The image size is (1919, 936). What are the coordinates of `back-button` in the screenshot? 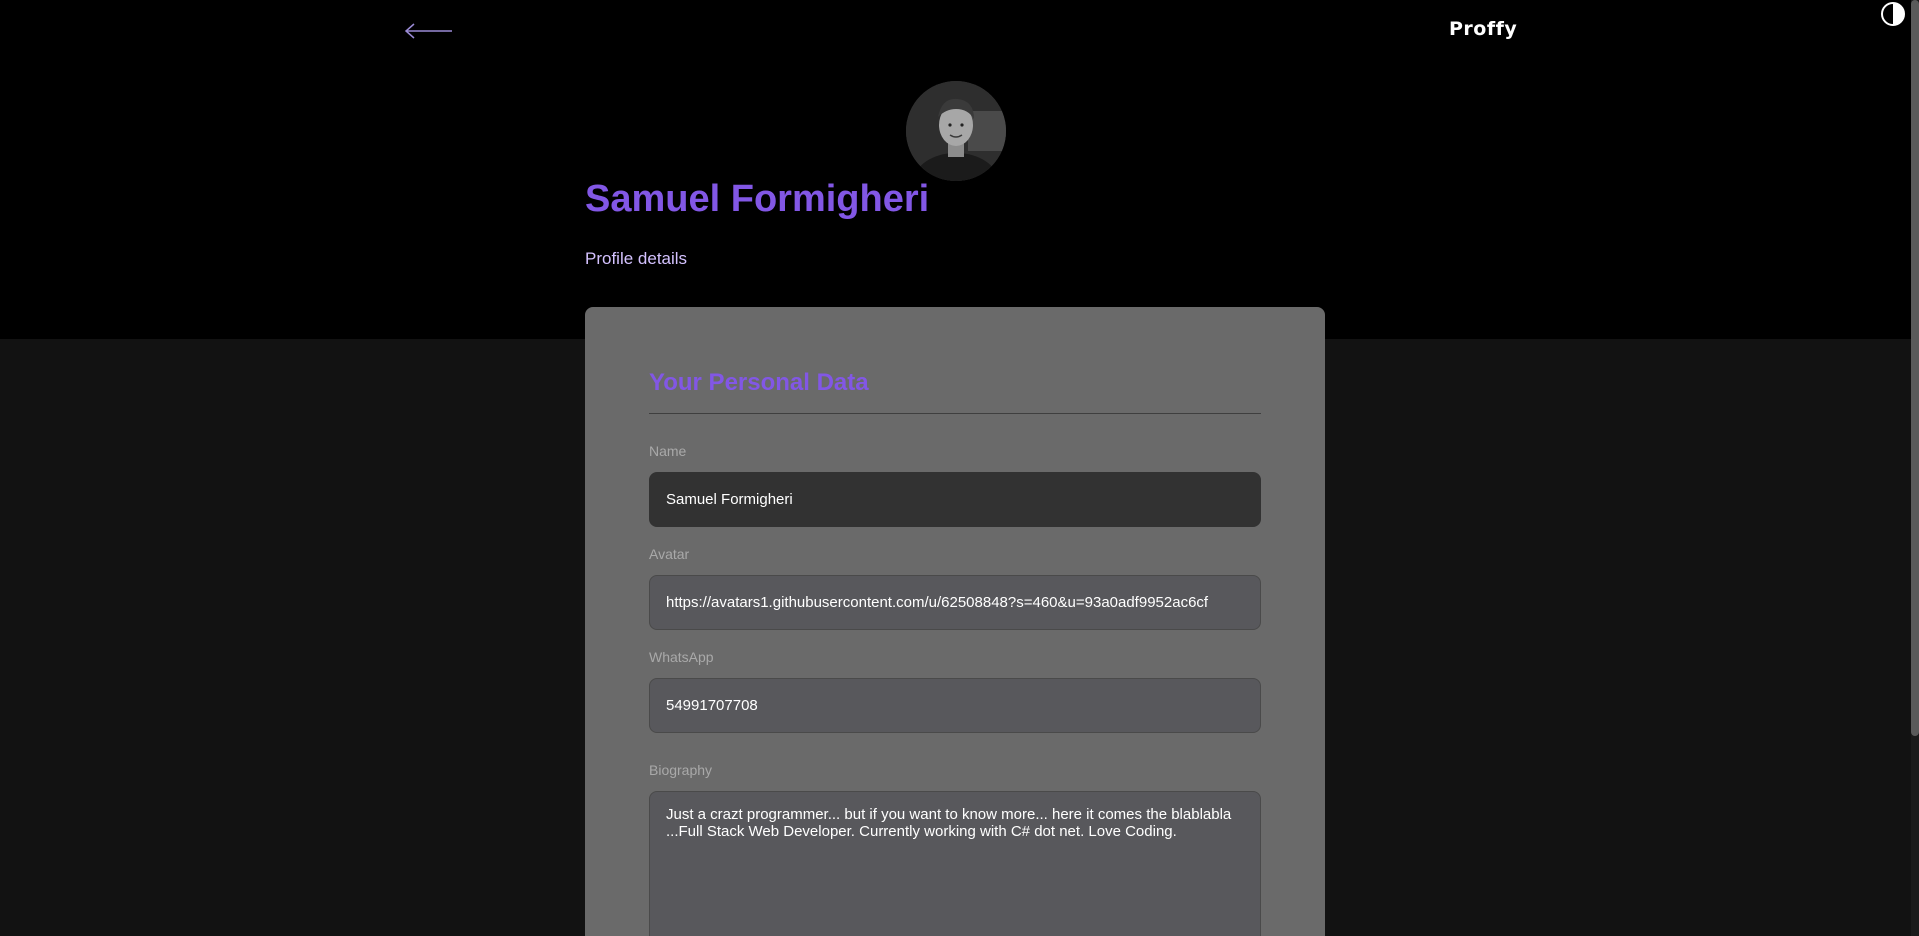 It's located at (429, 31).